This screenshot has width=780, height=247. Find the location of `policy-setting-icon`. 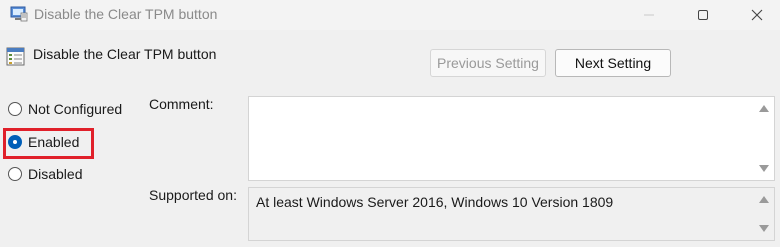

policy-setting-icon is located at coordinates (16, 57).